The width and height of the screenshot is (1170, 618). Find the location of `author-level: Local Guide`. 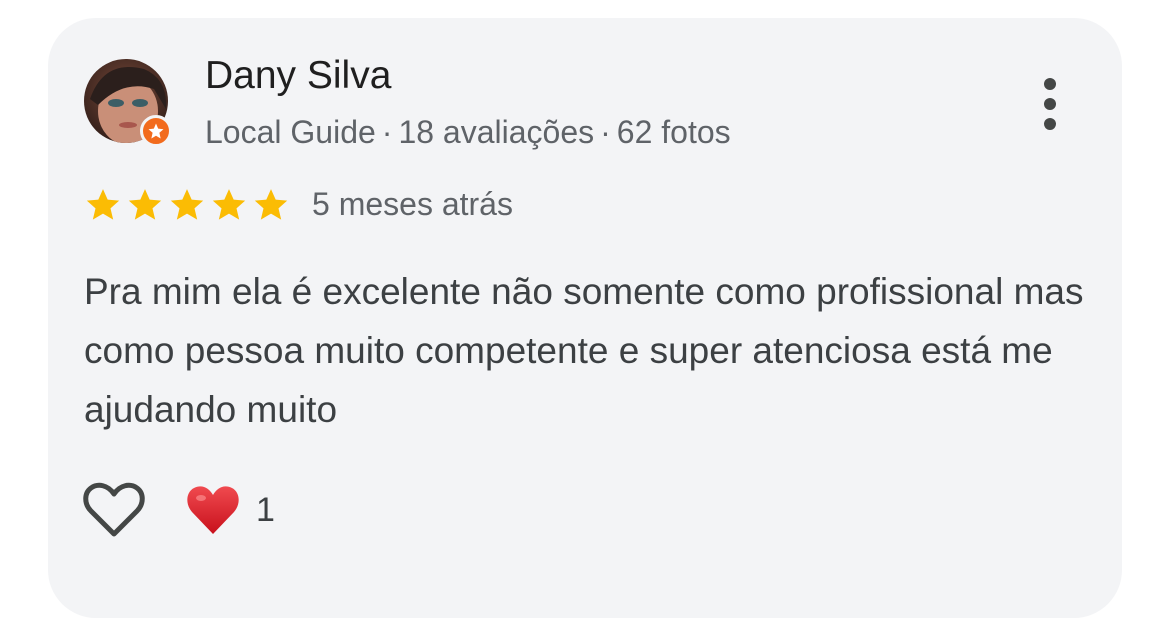

author-level: Local Guide is located at coordinates (290, 132).